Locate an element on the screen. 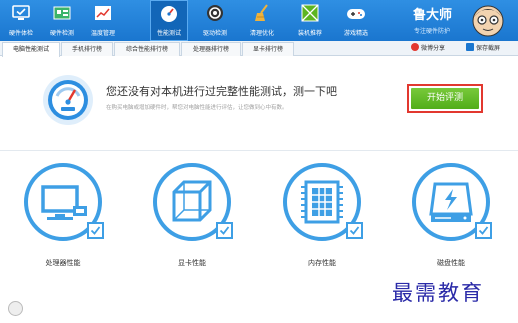 Image resolution: width=518 pixels, height=323 pixels. card-cpu-performance is located at coordinates (63, 202).